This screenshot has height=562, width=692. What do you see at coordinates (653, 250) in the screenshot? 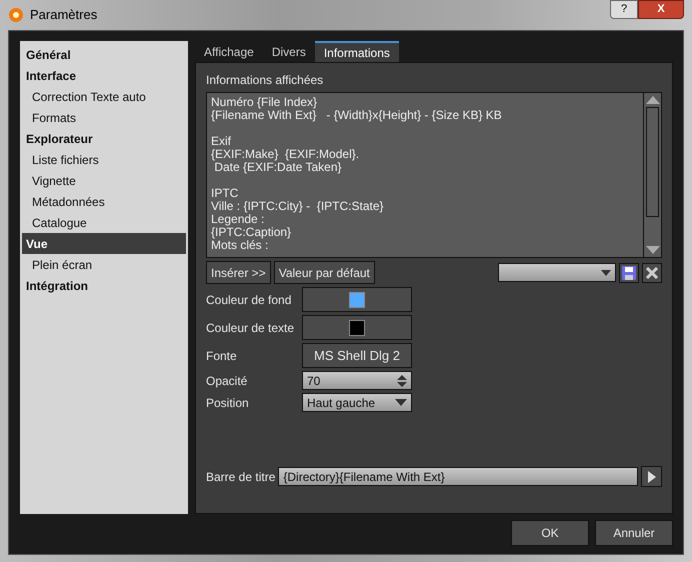
I see `scroll-down-icon` at bounding box center [653, 250].